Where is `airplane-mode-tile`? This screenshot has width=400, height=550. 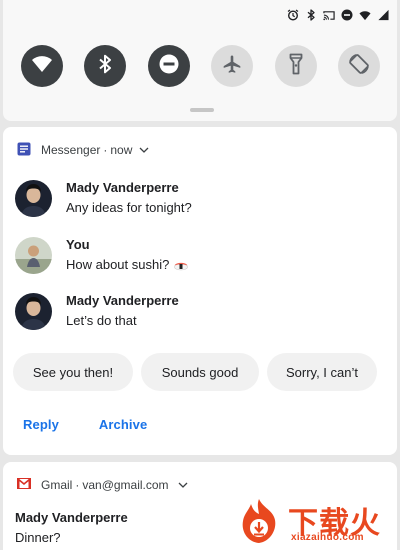
airplane-mode-tile is located at coordinates (232, 66).